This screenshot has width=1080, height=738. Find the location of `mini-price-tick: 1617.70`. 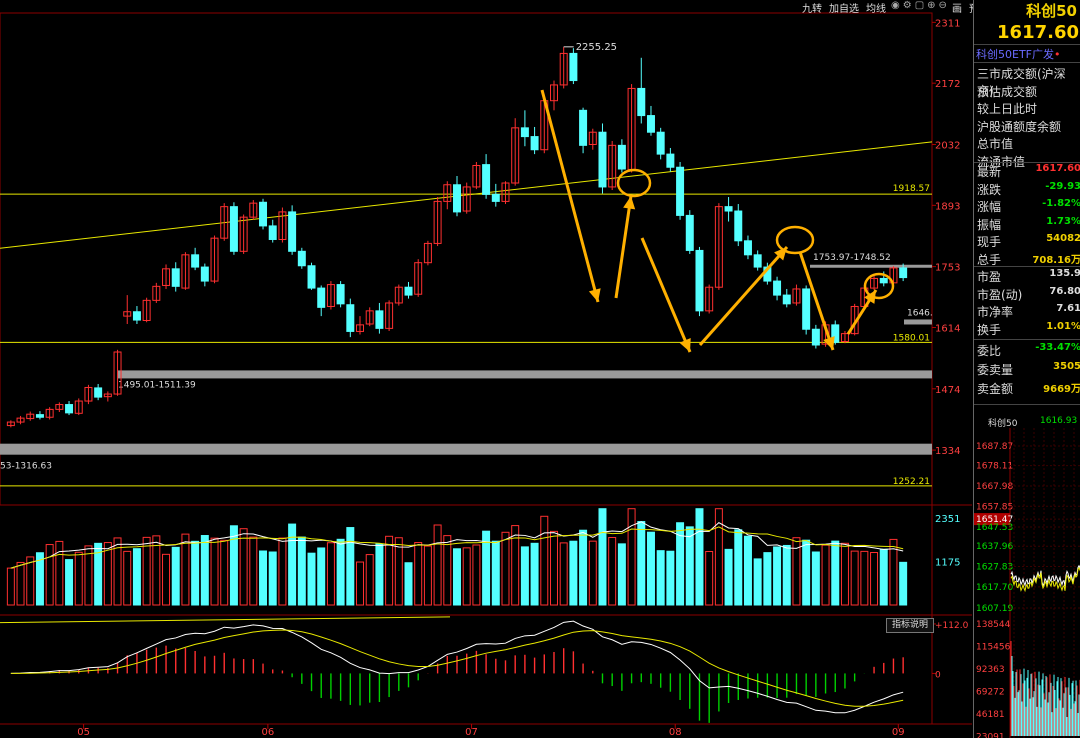

mini-price-tick: 1617.70 is located at coordinates (994, 588).